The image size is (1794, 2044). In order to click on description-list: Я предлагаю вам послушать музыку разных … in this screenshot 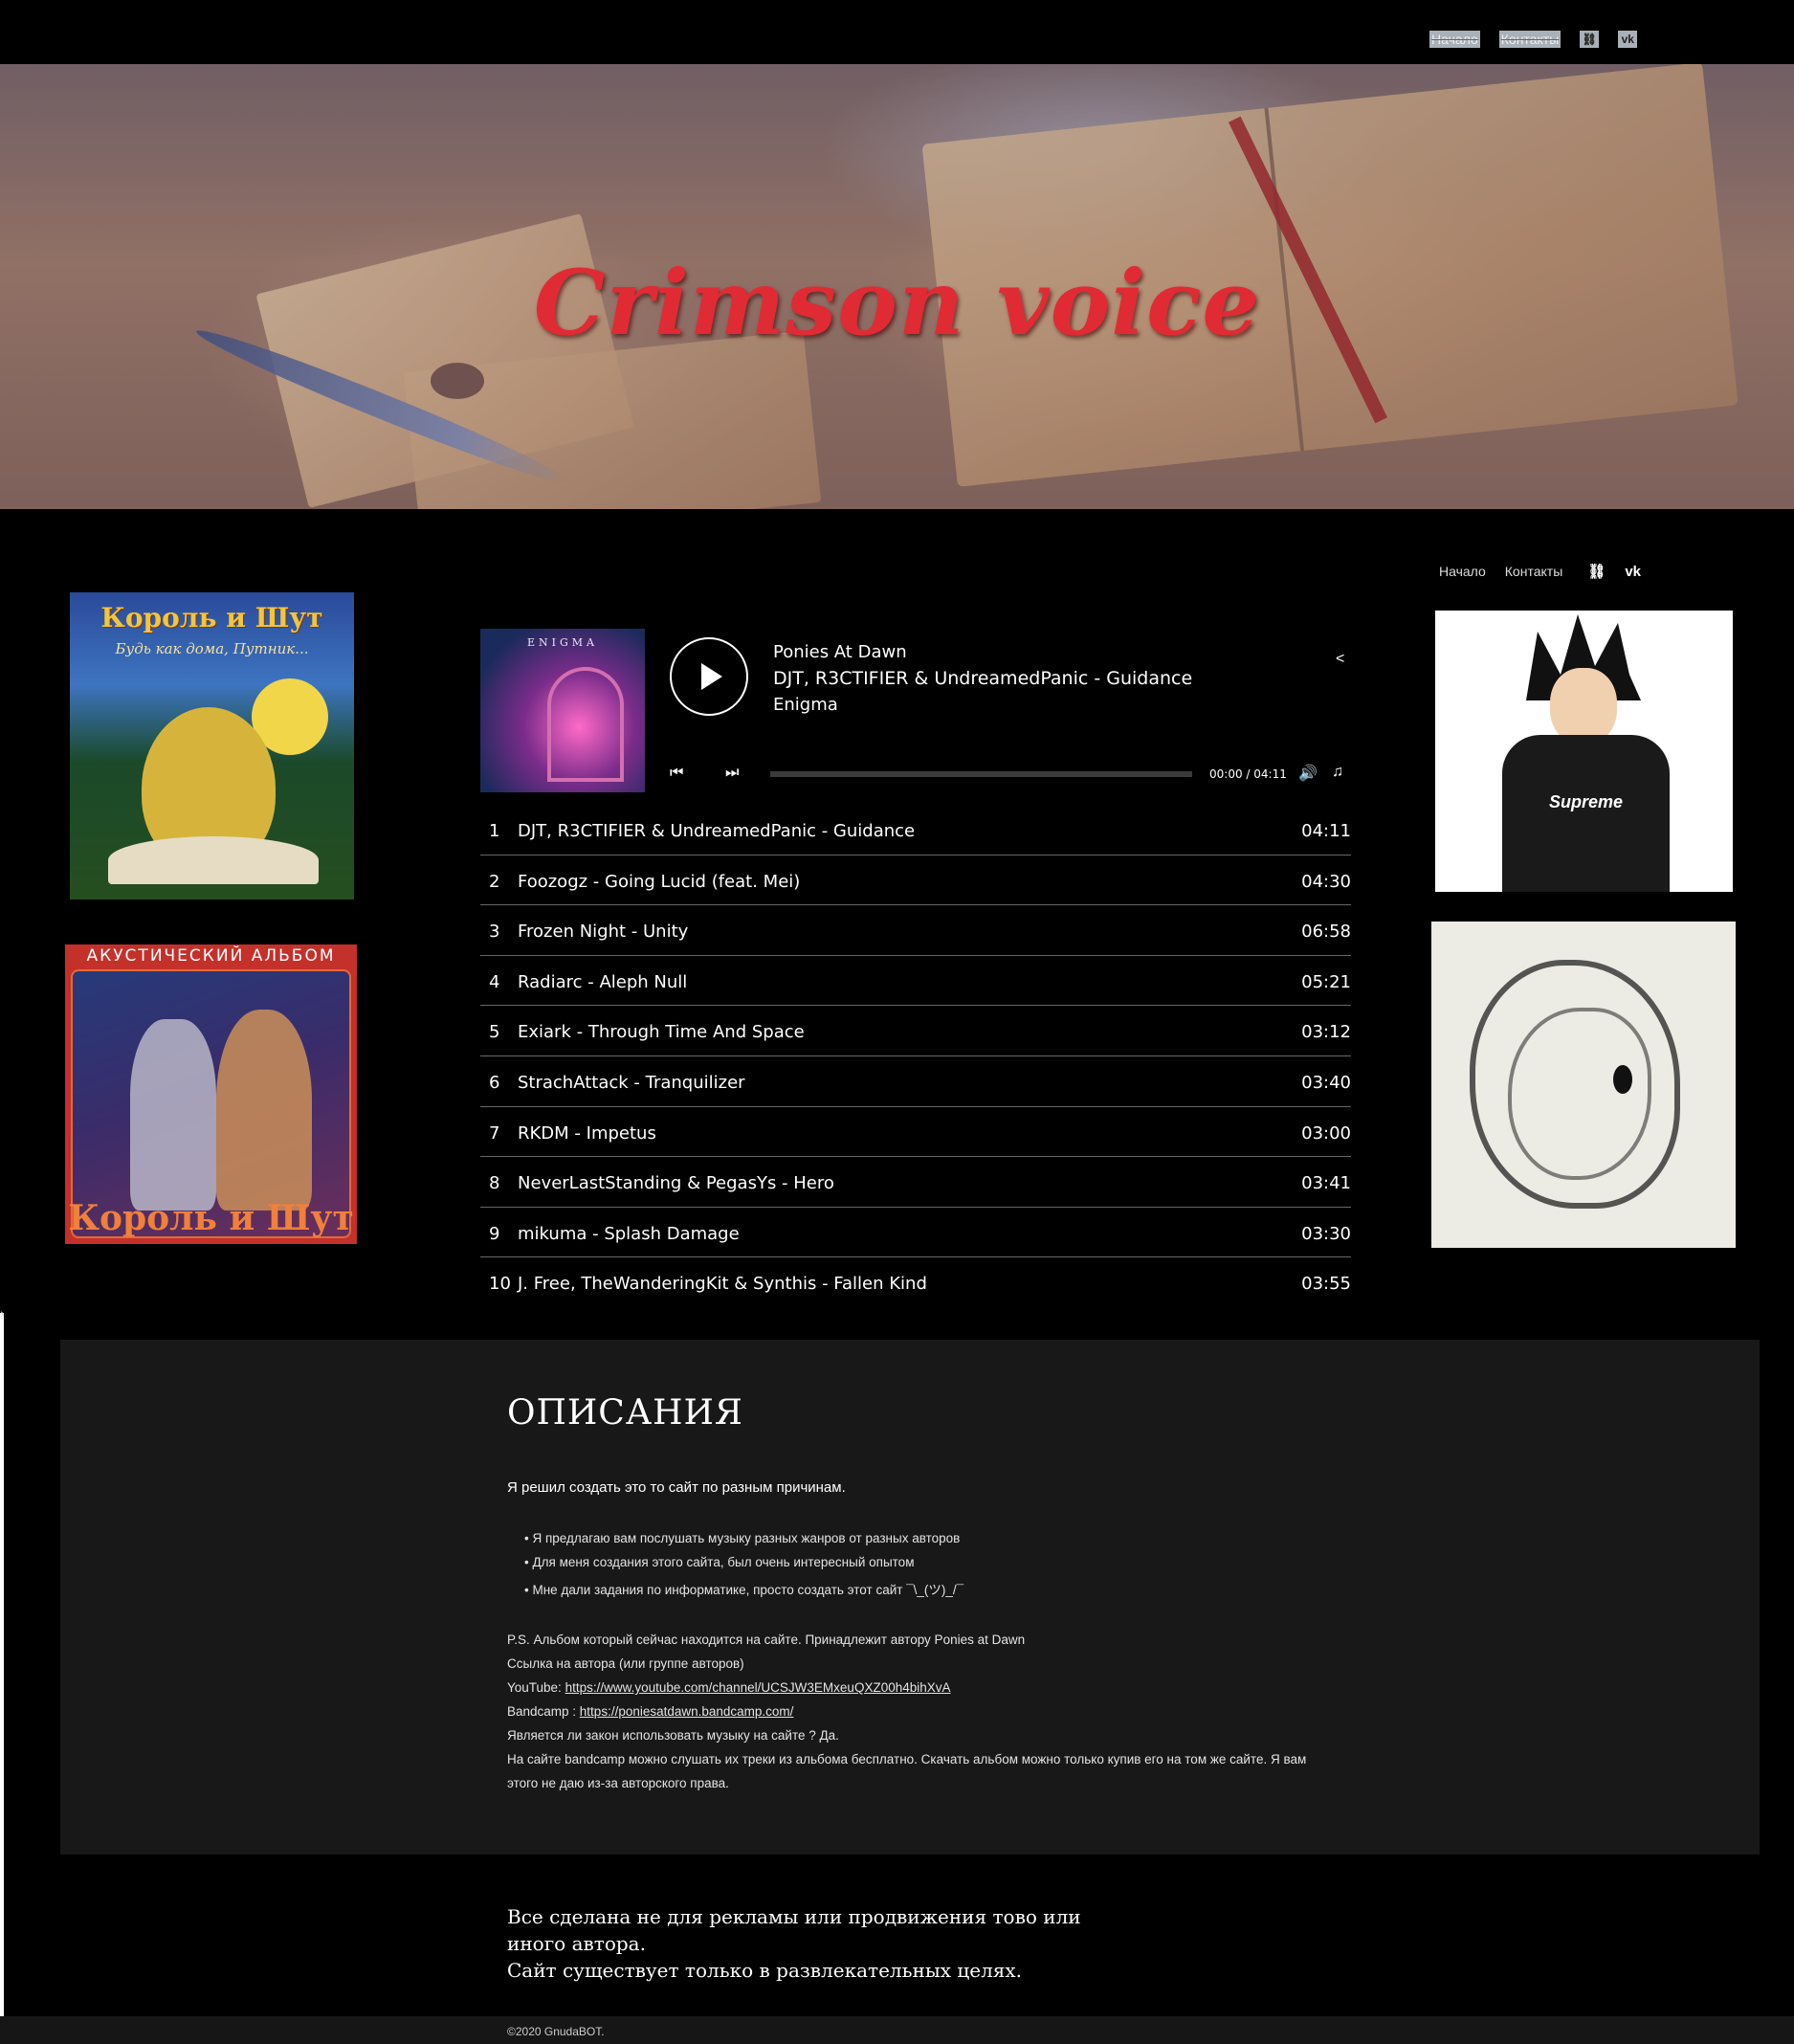, I will do `click(743, 1567)`.